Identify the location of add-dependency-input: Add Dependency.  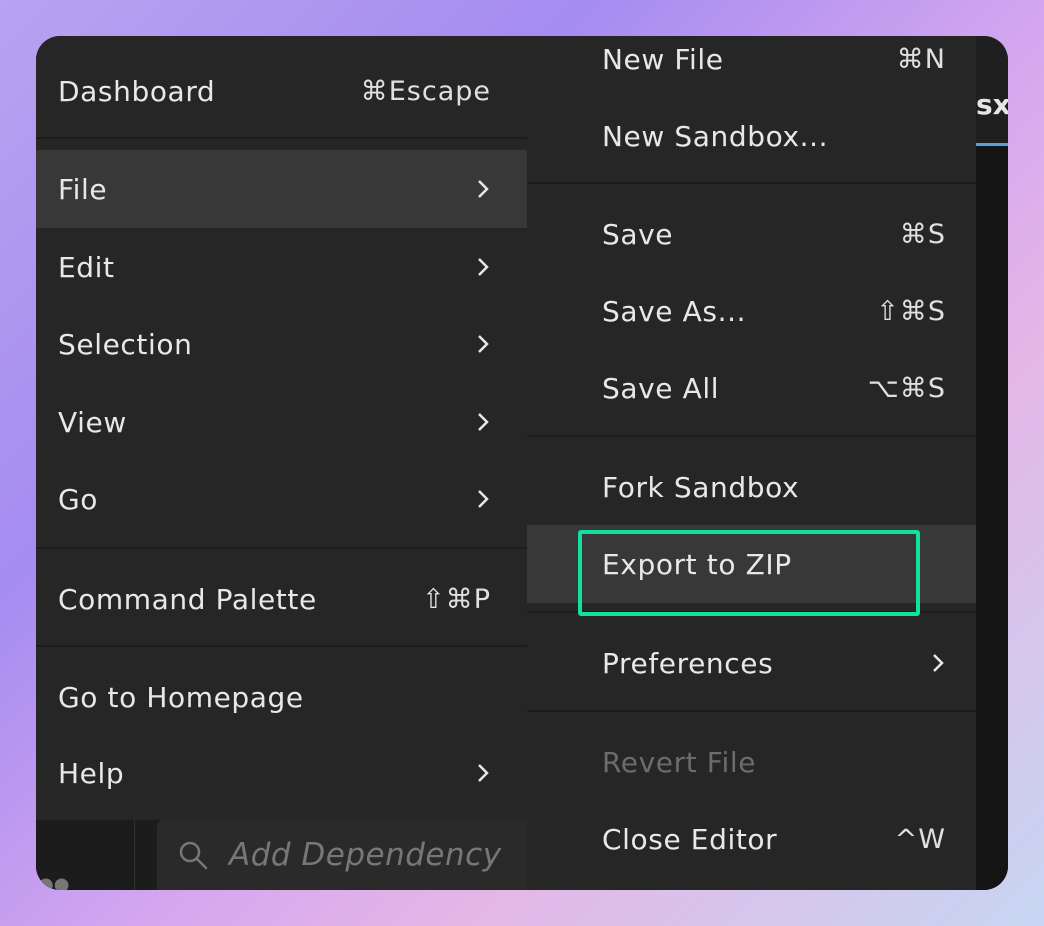
(357, 855).